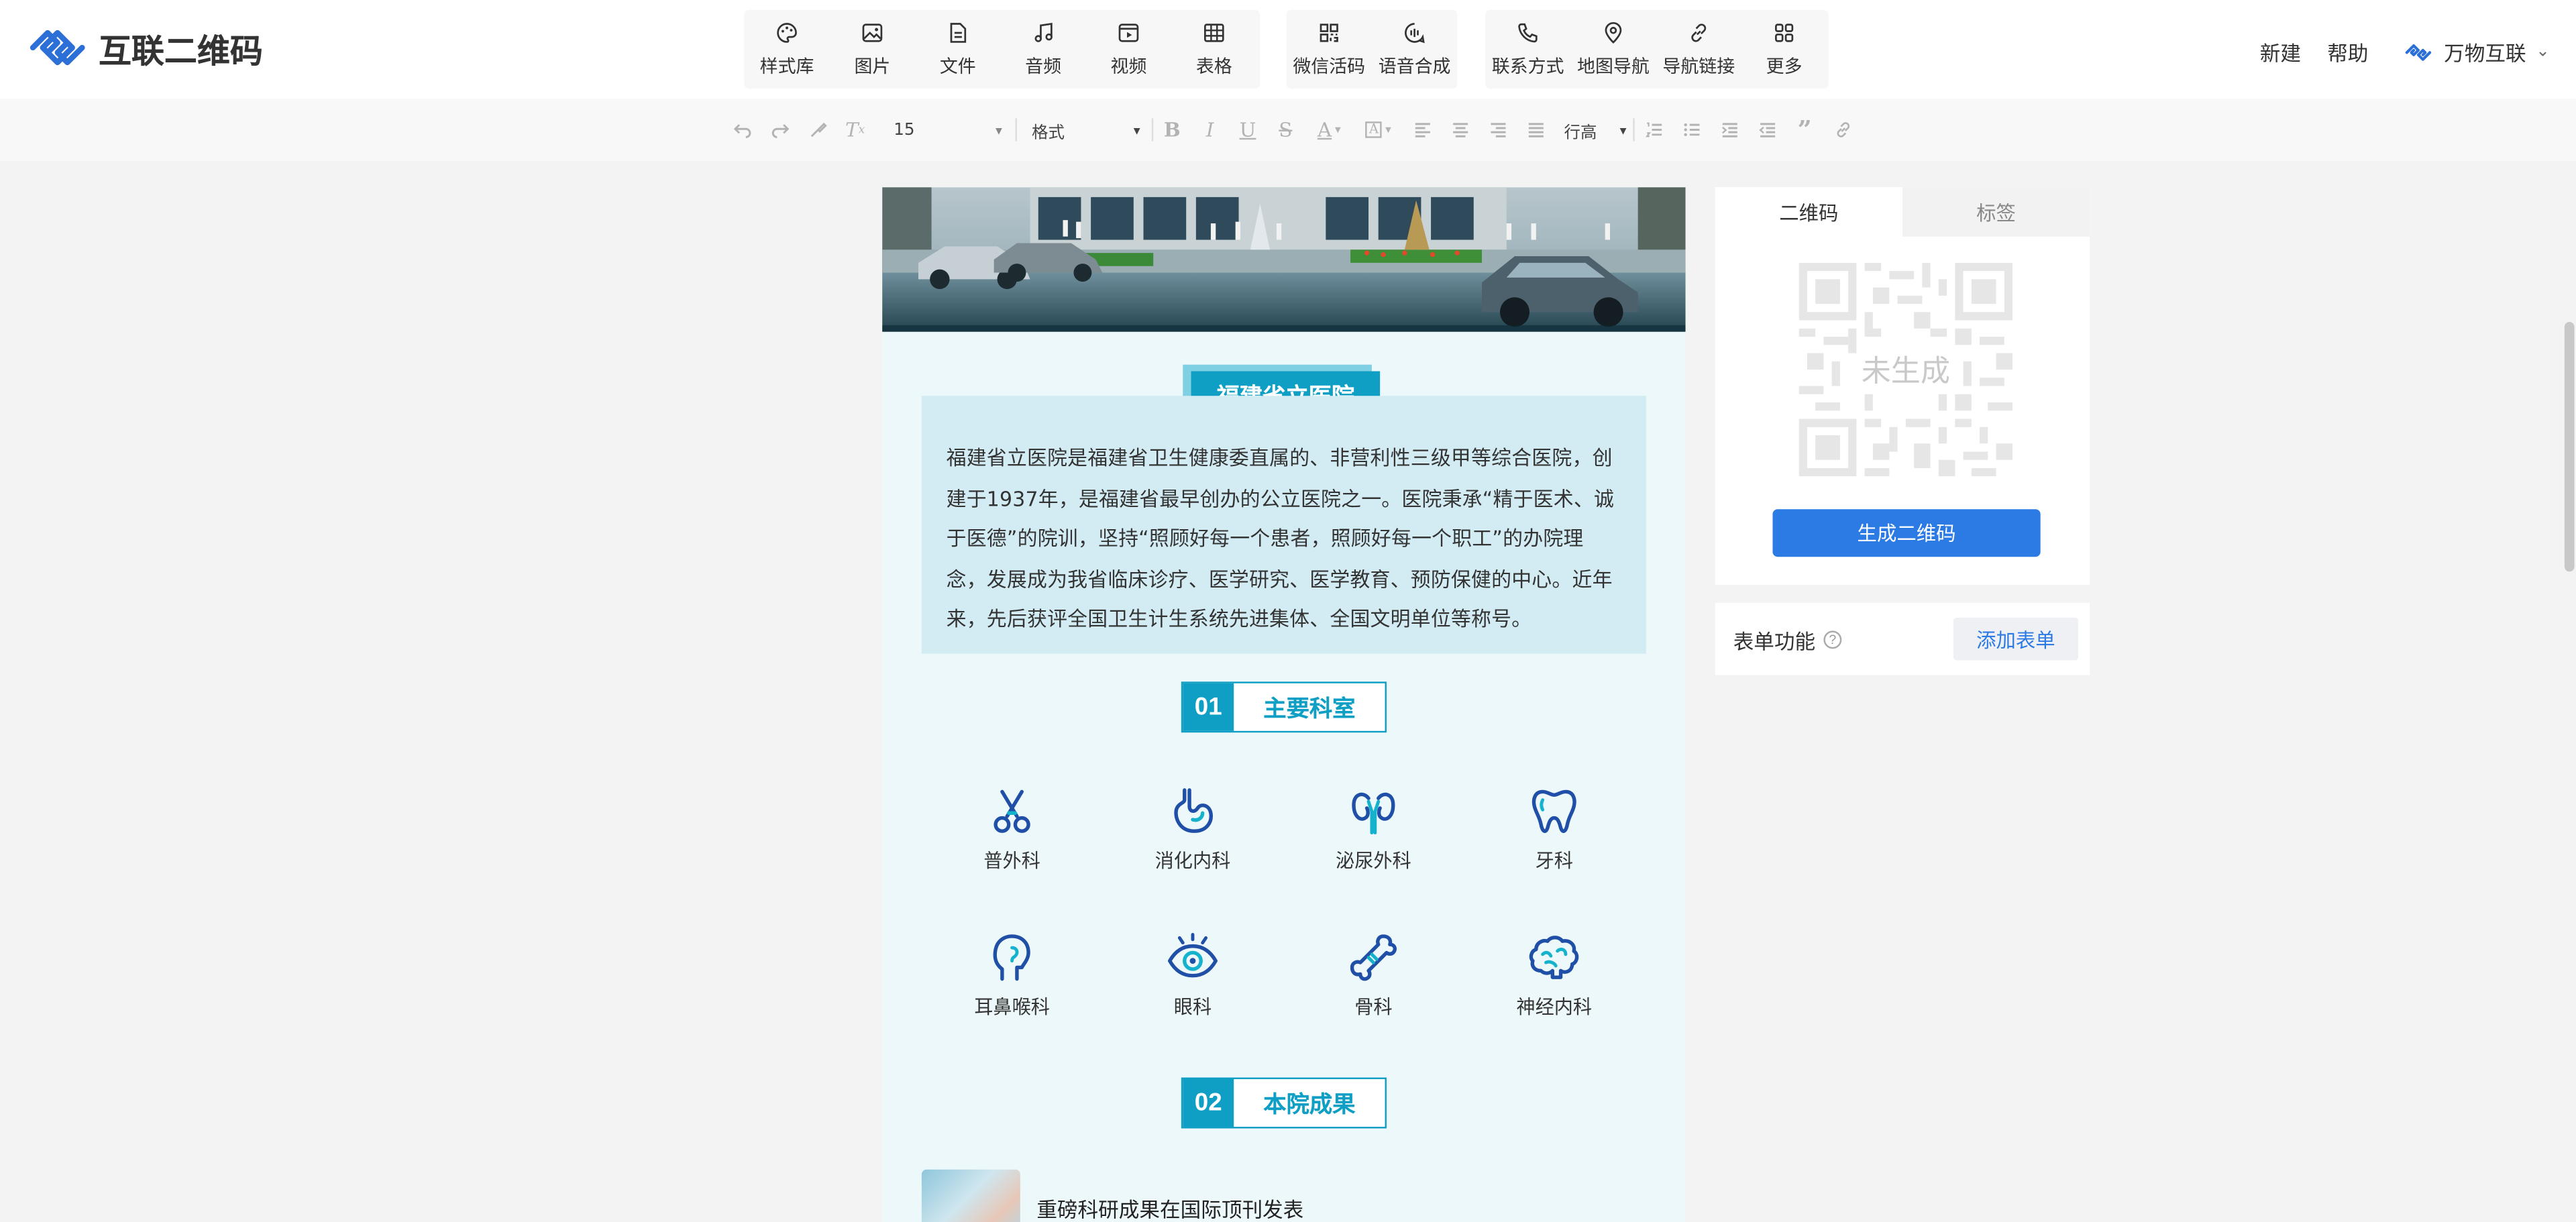 The image size is (2576, 1222). I want to click on tool-table: 表格, so click(1213, 49).